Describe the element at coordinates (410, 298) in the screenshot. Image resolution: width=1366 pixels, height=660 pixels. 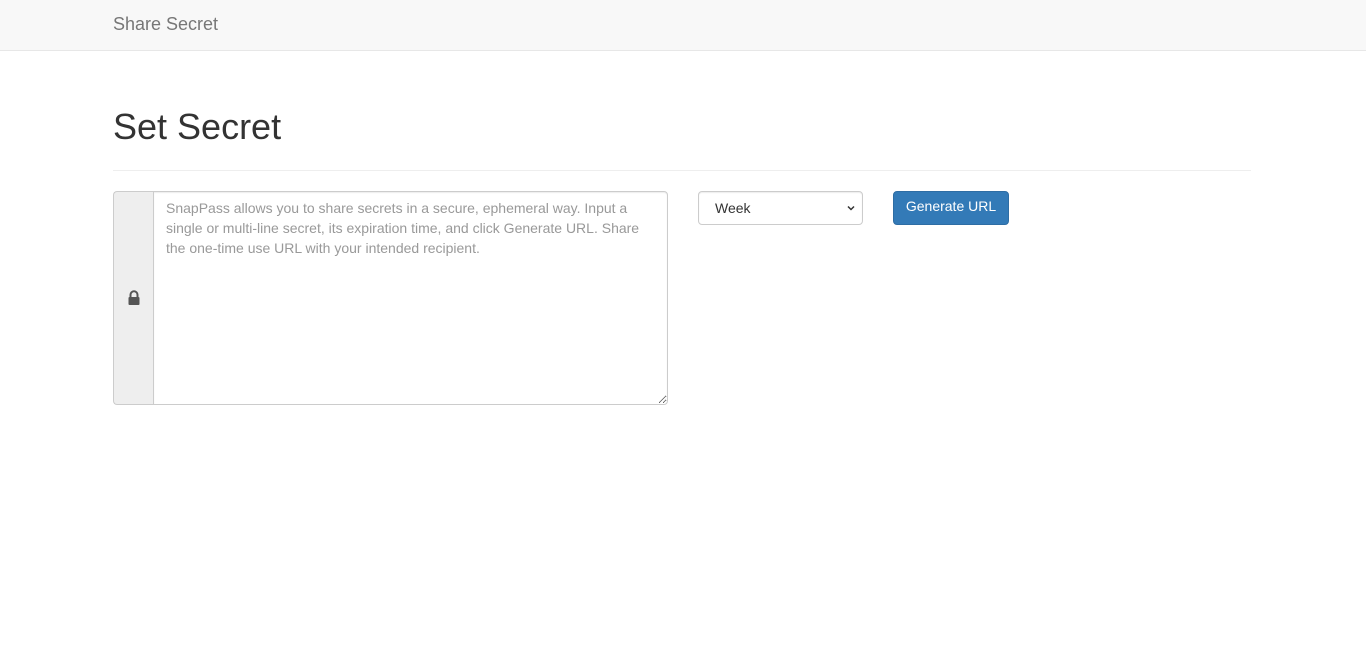
I see `secret-textarea` at that location.